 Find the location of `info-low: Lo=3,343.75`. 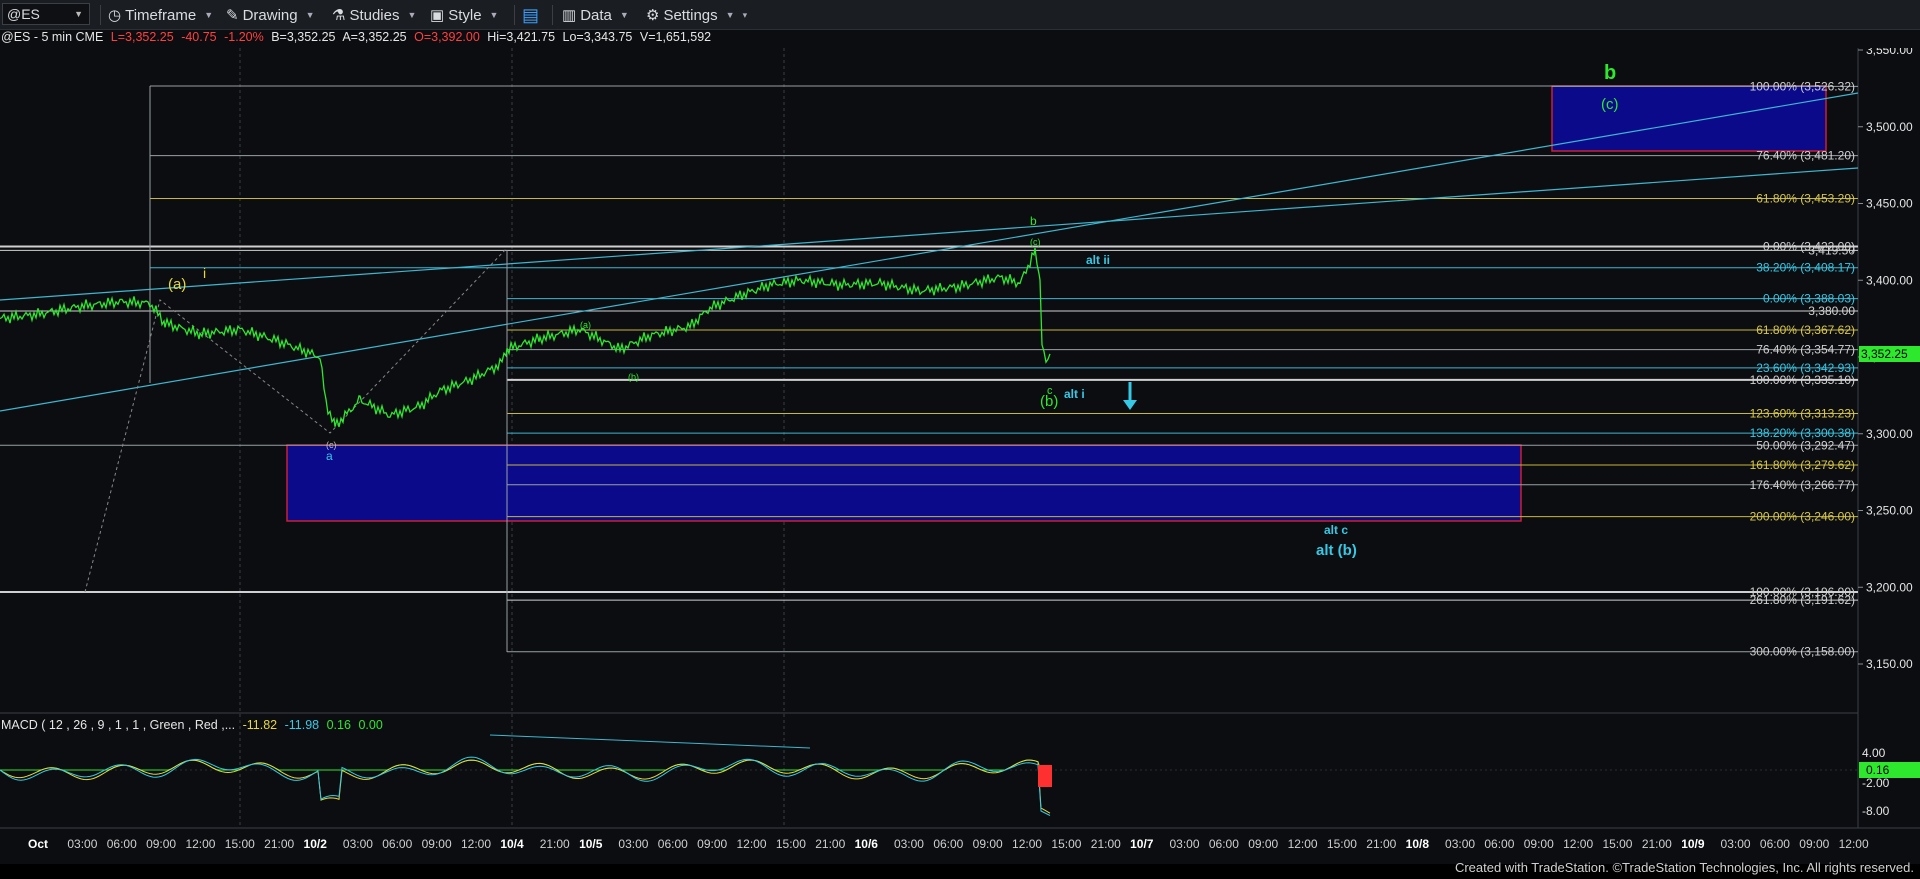

info-low: Lo=3,343.75 is located at coordinates (597, 37).